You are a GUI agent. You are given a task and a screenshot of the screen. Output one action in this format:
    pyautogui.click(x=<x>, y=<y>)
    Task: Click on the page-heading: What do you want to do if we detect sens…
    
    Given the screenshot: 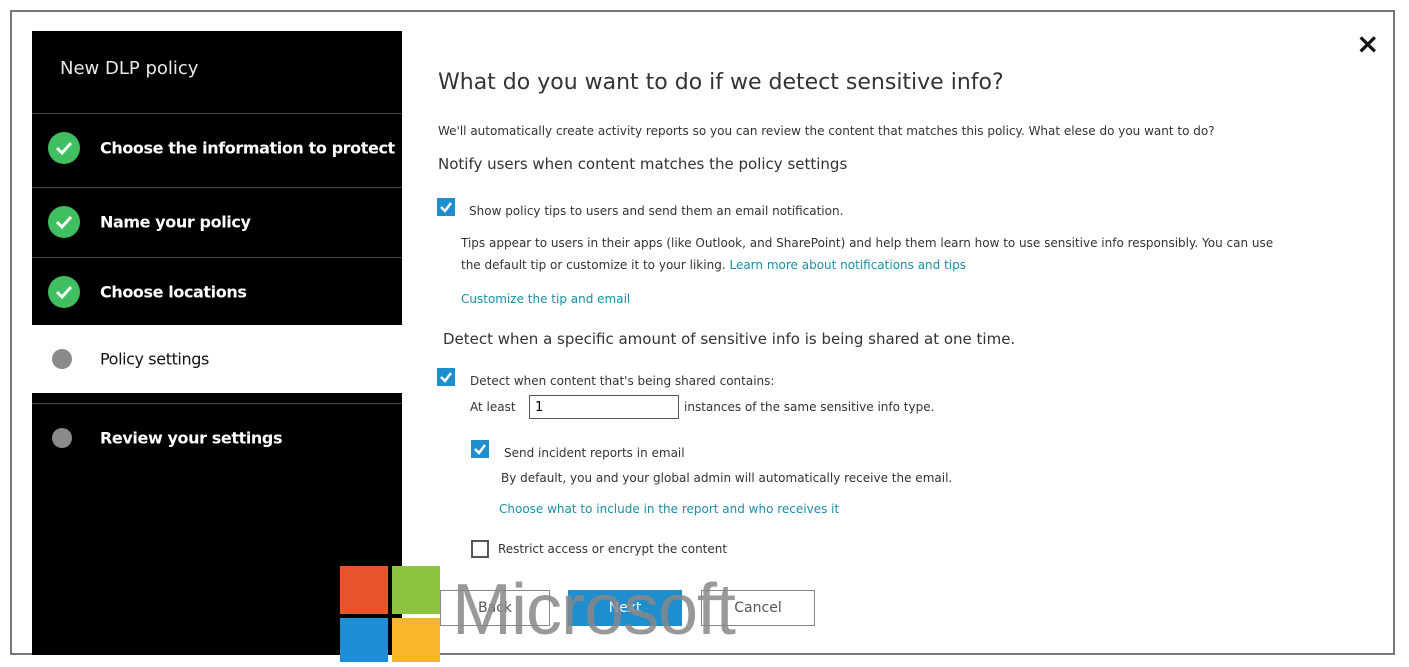 What is the action you would take?
    pyautogui.click(x=721, y=82)
    